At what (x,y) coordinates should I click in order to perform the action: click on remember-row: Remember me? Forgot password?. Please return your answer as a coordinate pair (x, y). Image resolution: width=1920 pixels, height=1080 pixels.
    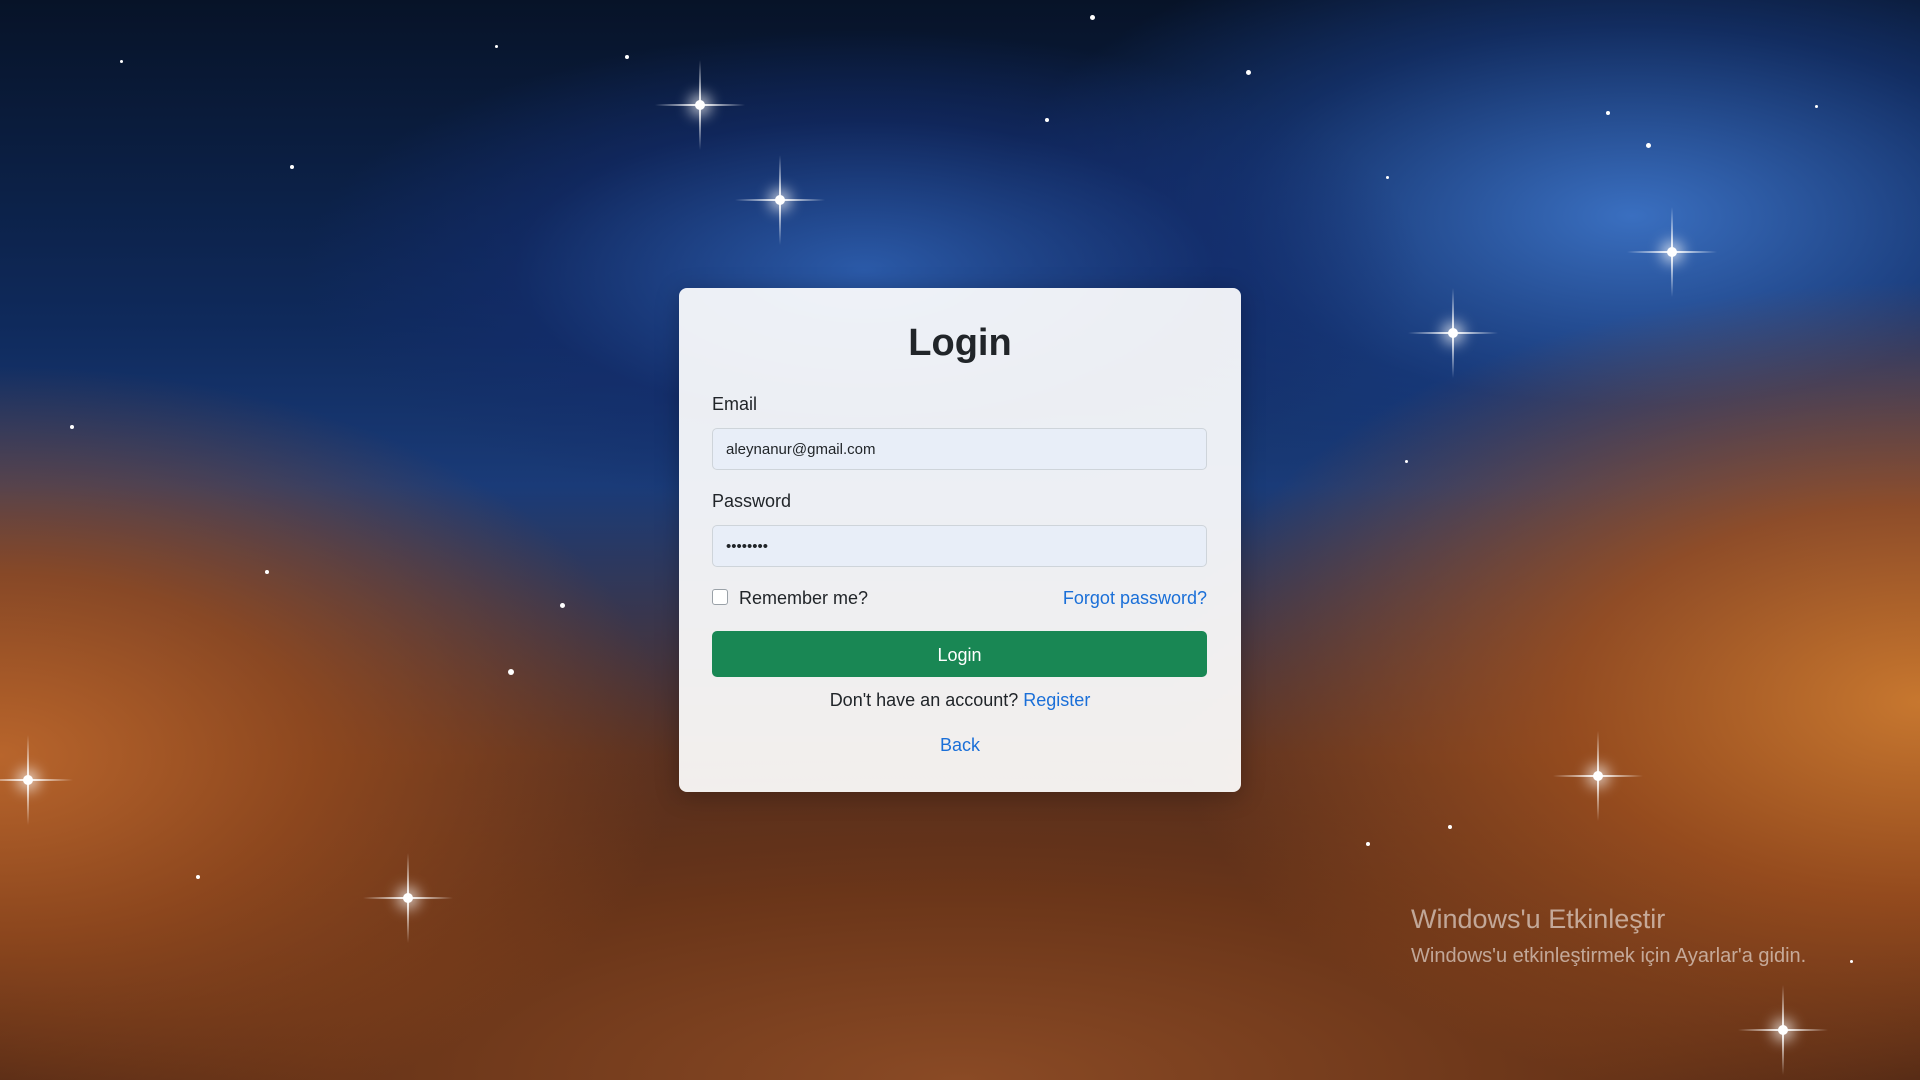
    Looking at the image, I should click on (959, 598).